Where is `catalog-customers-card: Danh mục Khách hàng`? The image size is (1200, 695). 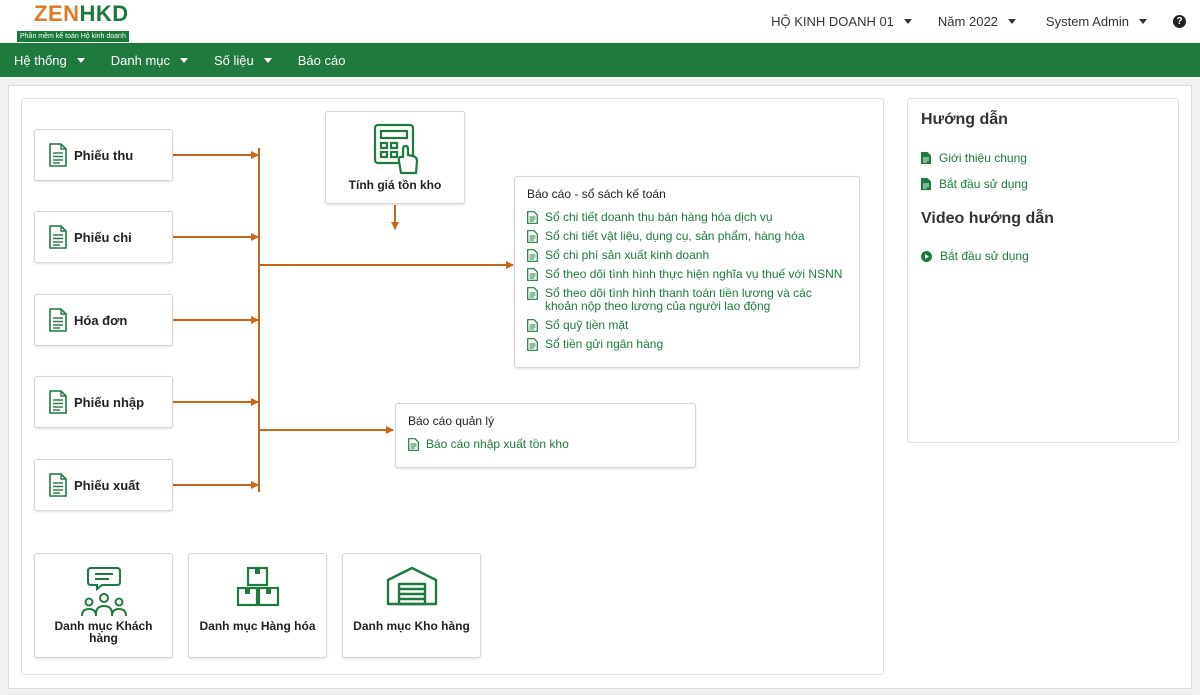
catalog-customers-card: Danh mục Khách hàng is located at coordinates (103, 605).